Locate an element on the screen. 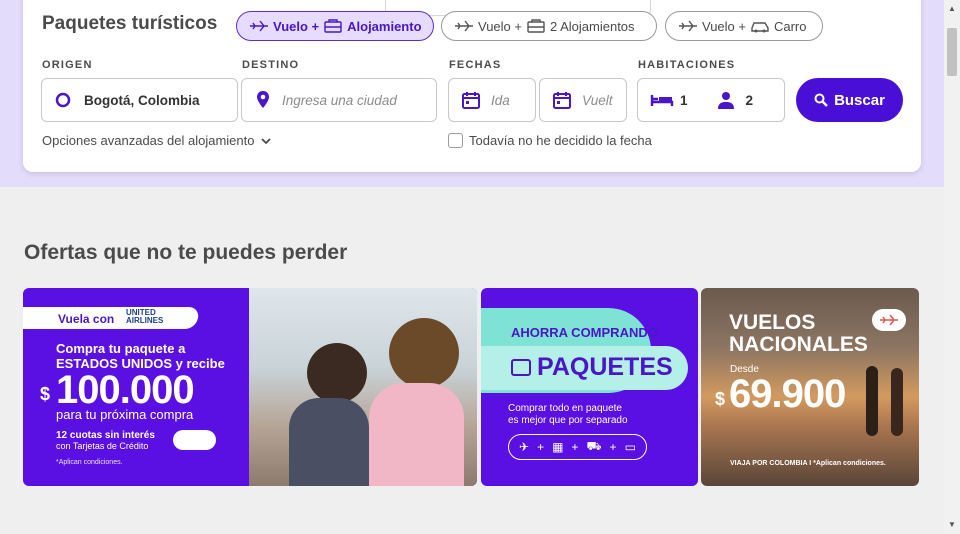 The width and height of the screenshot is (960, 534). banner1-fine-print: *Aplican condiciones. is located at coordinates (89, 462).